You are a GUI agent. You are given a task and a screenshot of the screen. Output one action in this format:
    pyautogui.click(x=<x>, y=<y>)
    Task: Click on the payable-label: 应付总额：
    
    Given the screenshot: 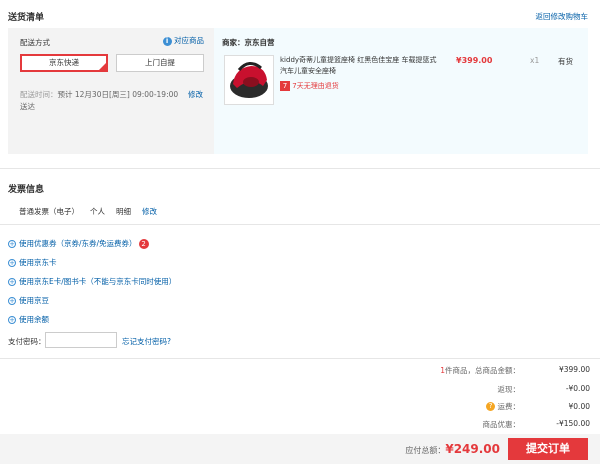 What is the action you would take?
    pyautogui.click(x=425, y=450)
    